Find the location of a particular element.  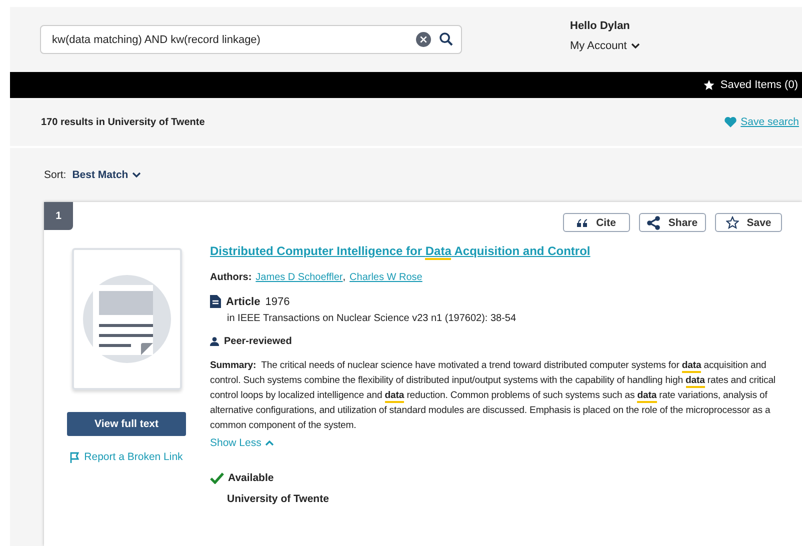

check-icon is located at coordinates (217, 478).